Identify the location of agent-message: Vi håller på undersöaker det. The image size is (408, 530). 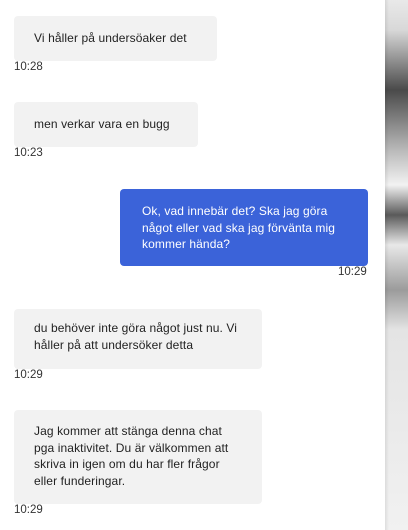
(115, 38).